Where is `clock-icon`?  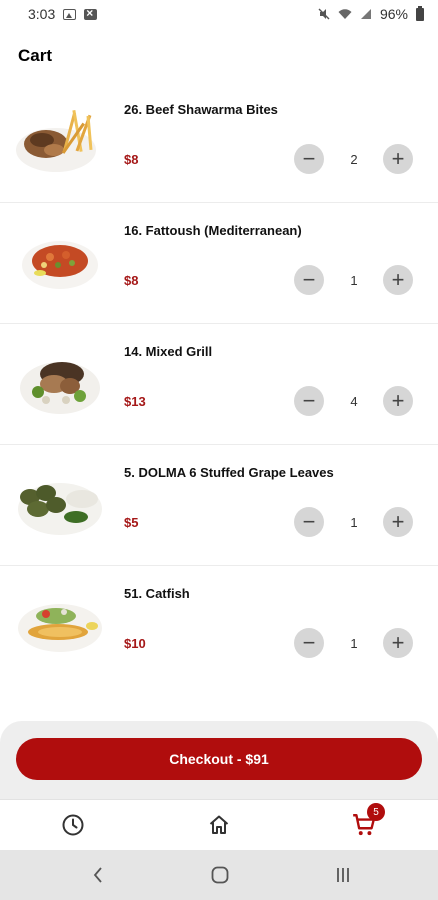 clock-icon is located at coordinates (73, 825).